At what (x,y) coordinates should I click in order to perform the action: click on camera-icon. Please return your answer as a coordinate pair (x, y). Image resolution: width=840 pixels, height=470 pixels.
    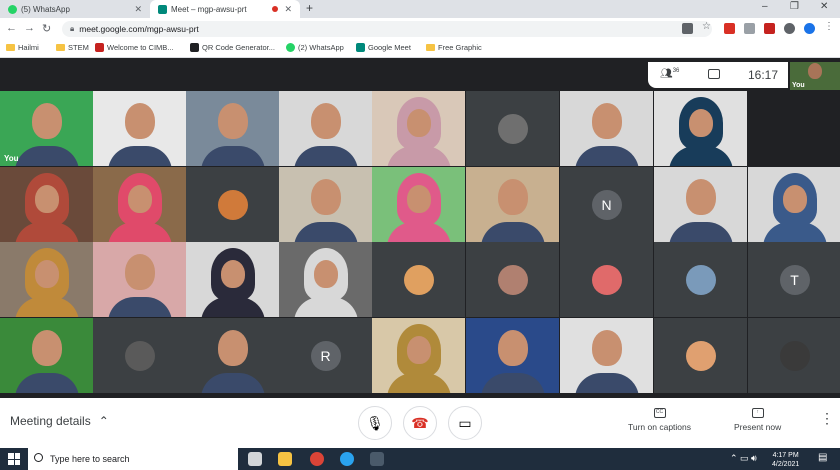
    Looking at the image, I should click on (687, 28).